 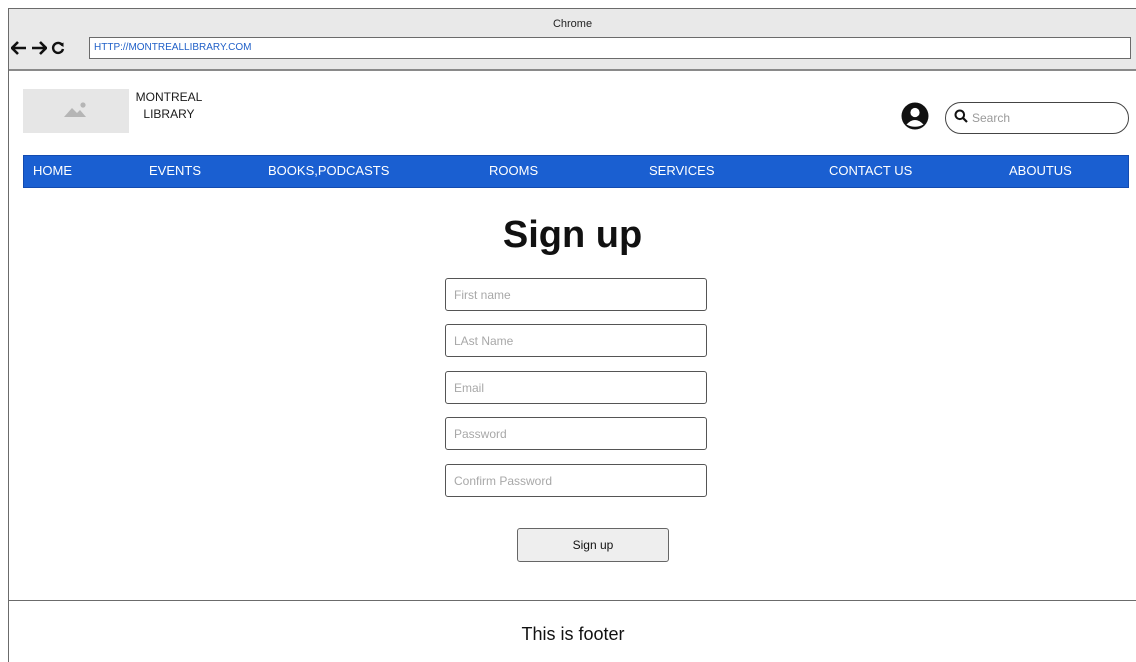 What do you see at coordinates (52, 171) in the screenshot?
I see `nav-item-home: HOME` at bounding box center [52, 171].